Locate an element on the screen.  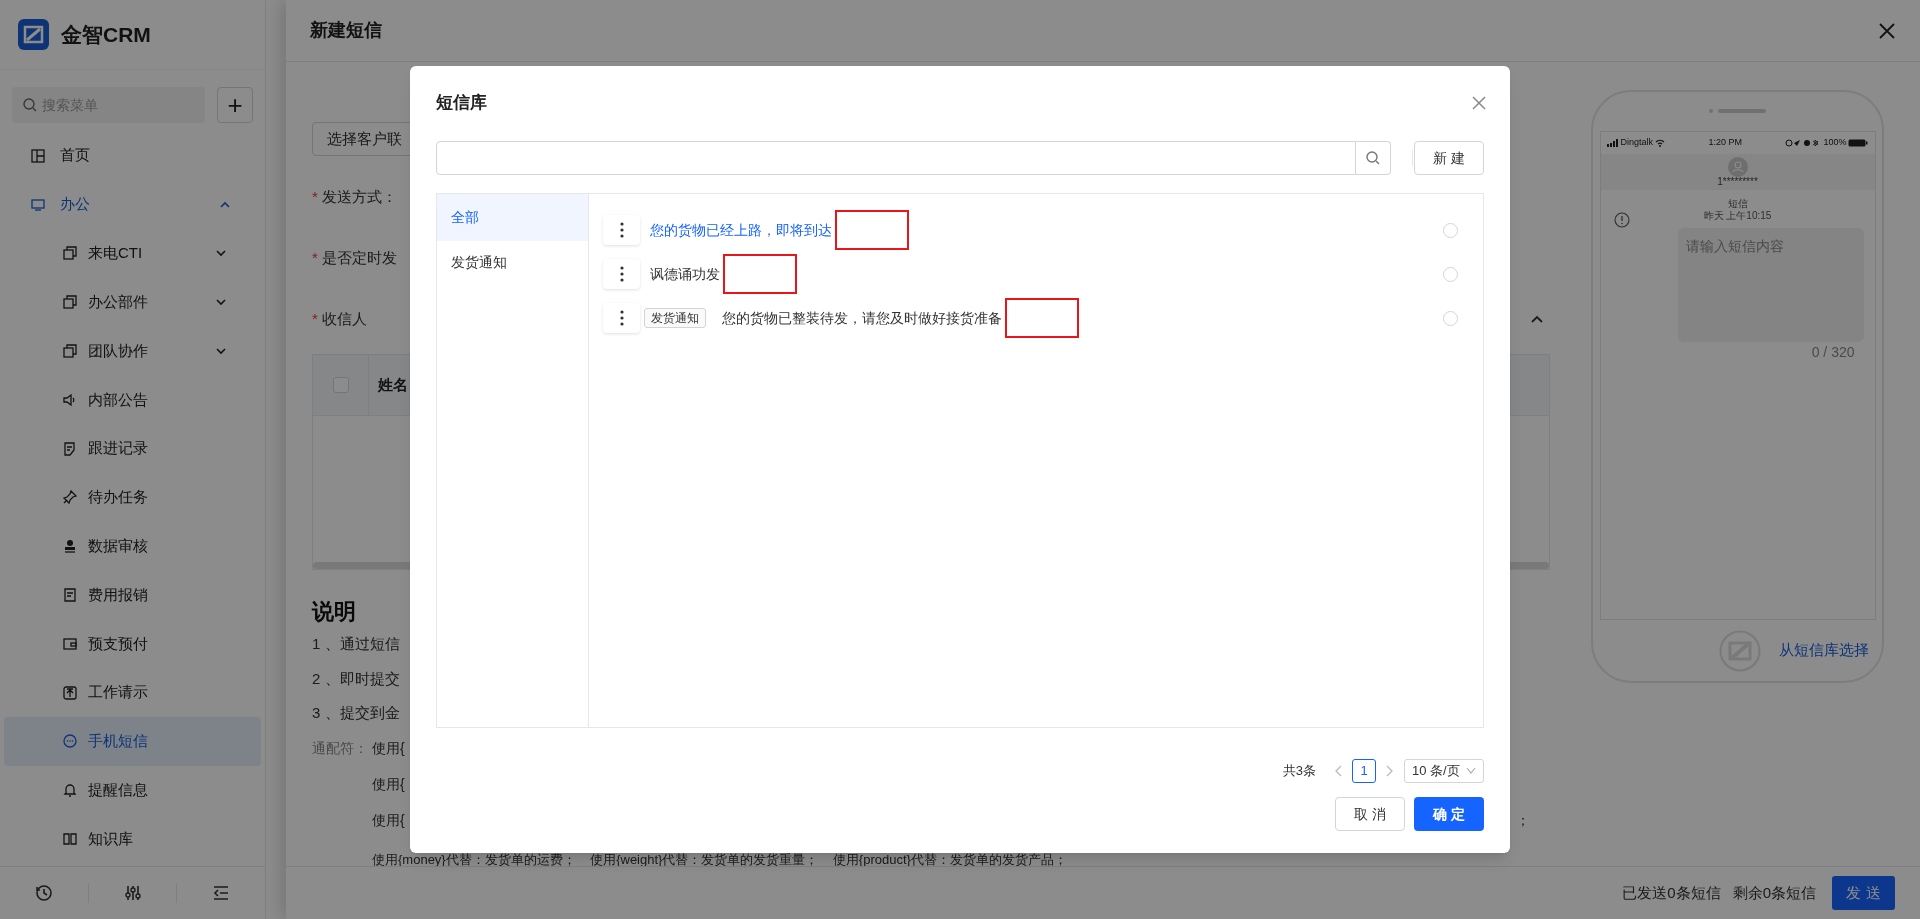
chevron-left-icon is located at coordinates (1339, 771).